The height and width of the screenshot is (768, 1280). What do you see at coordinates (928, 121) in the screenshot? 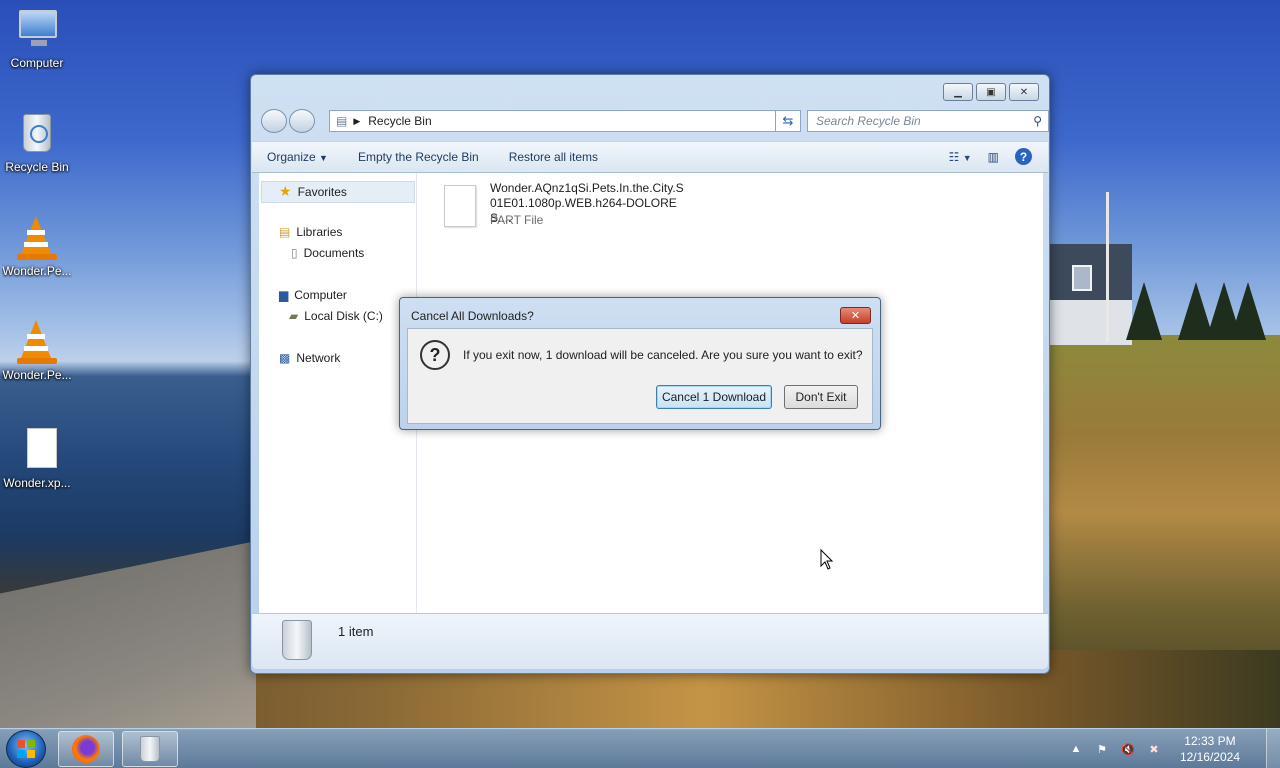
I see `search-input: Search Recycle Bin ⚲` at bounding box center [928, 121].